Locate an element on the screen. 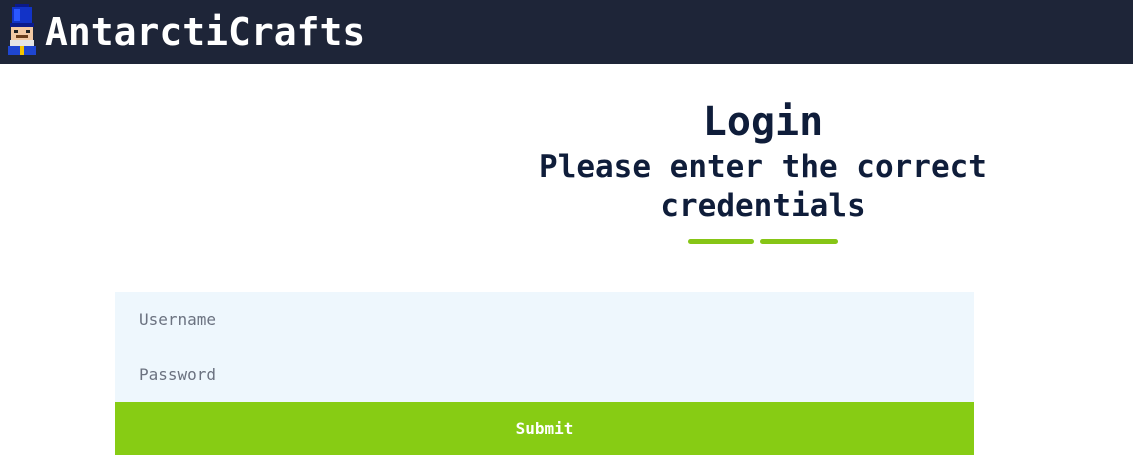  password-input is located at coordinates (544, 374).